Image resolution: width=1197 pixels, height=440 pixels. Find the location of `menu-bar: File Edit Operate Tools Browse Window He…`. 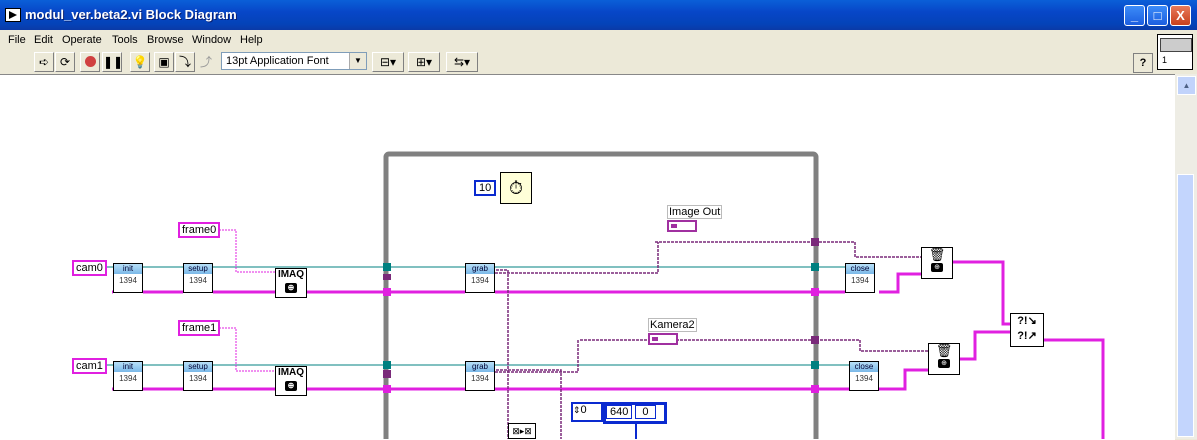

menu-bar: File Edit Operate Tools Browse Window He… is located at coordinates (578, 40).